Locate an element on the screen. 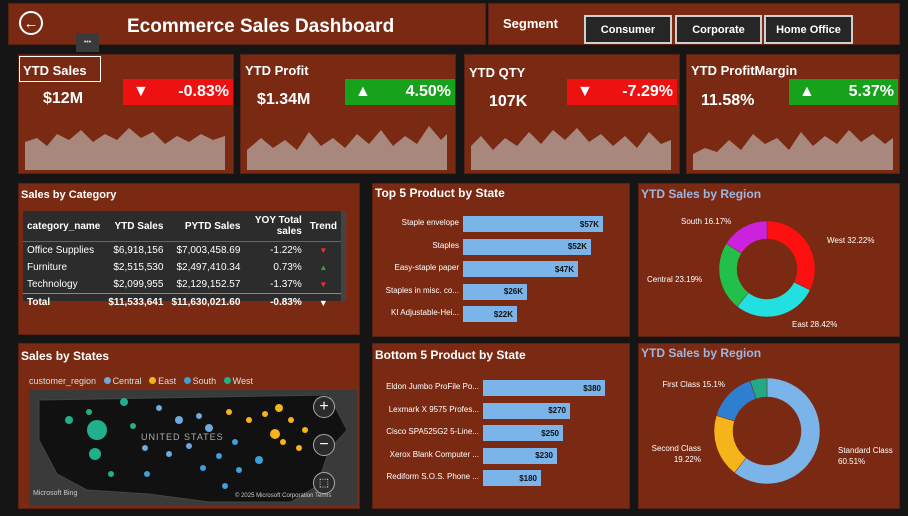 The width and height of the screenshot is (908, 516). table-scrollbar is located at coordinates (343, 256).